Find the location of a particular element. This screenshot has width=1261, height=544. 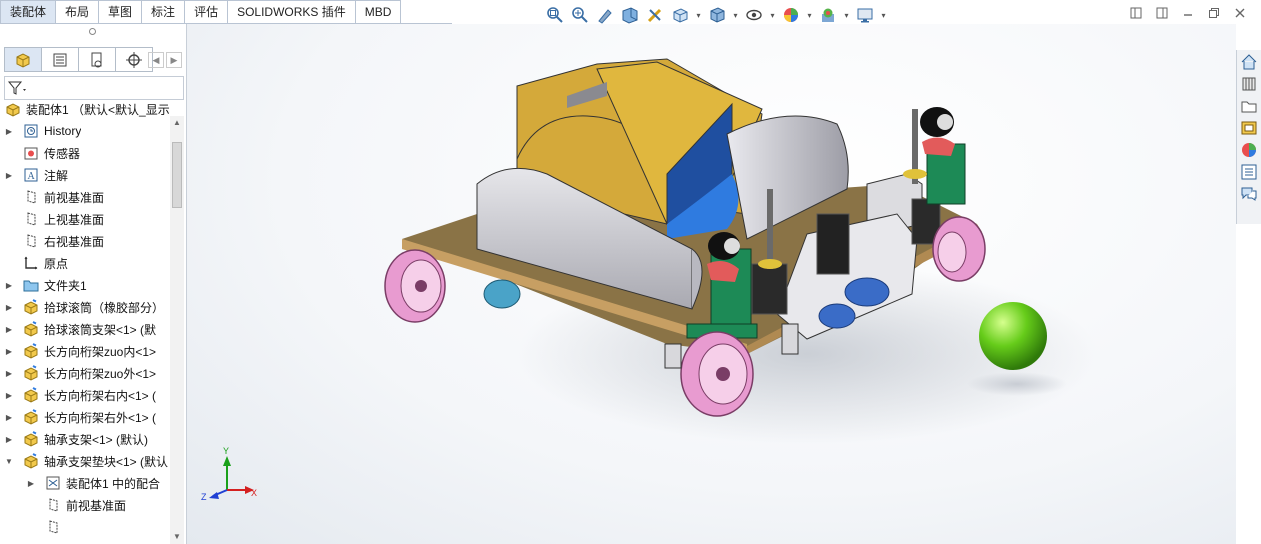

tree-item: ▼ 轴承支架垫块<1> (默认 is located at coordinates (85, 461).